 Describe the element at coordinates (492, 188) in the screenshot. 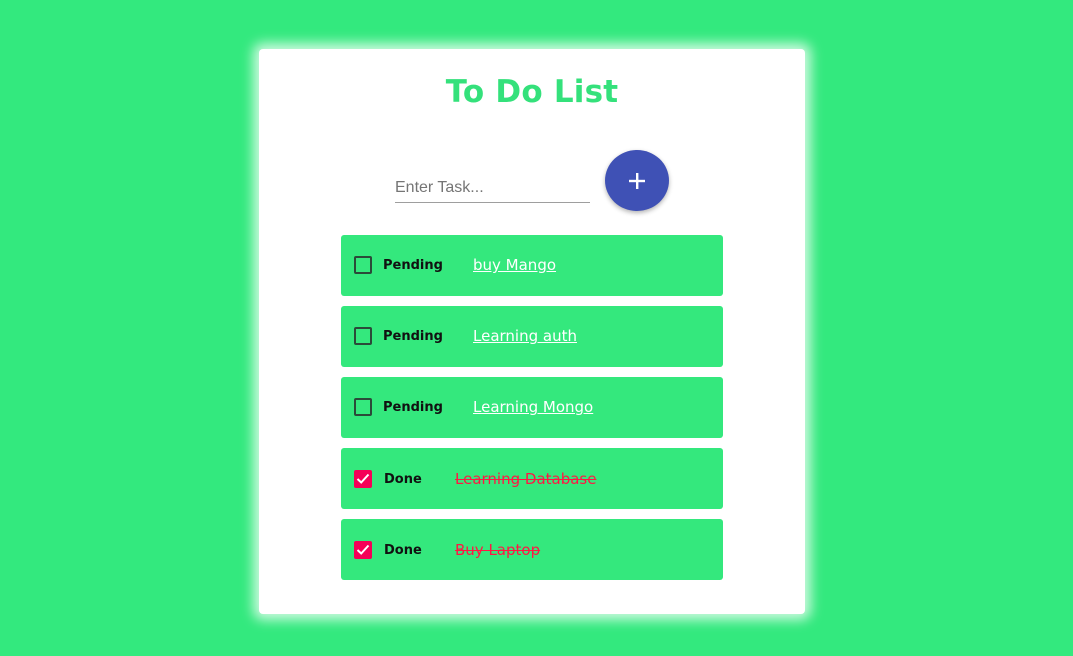

I see `task-input` at that location.